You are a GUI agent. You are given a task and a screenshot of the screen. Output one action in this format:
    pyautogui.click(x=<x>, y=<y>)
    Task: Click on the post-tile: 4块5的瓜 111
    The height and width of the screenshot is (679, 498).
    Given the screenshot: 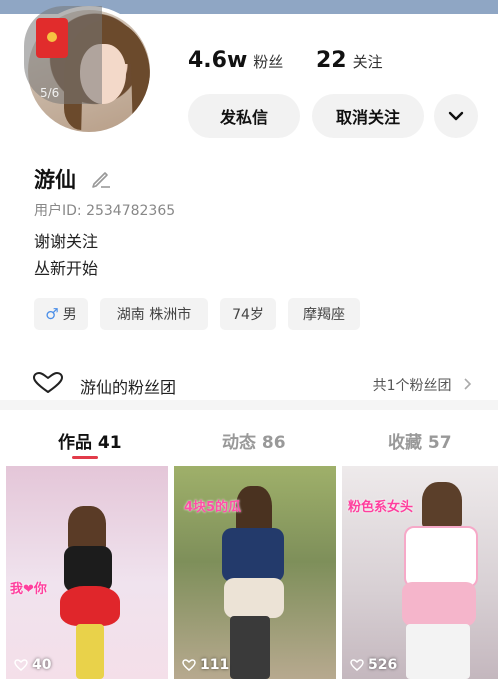 What is the action you would take?
    pyautogui.click(x=255, y=572)
    